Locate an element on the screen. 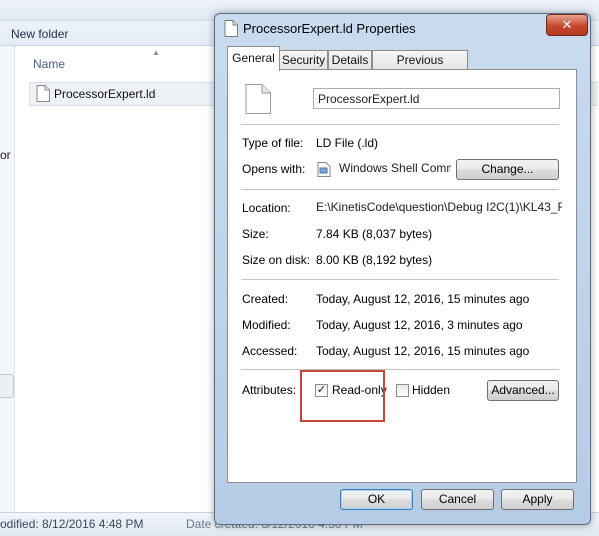 Image resolution: width=599 pixels, height=536 pixels. file-type-icon is located at coordinates (258, 100).